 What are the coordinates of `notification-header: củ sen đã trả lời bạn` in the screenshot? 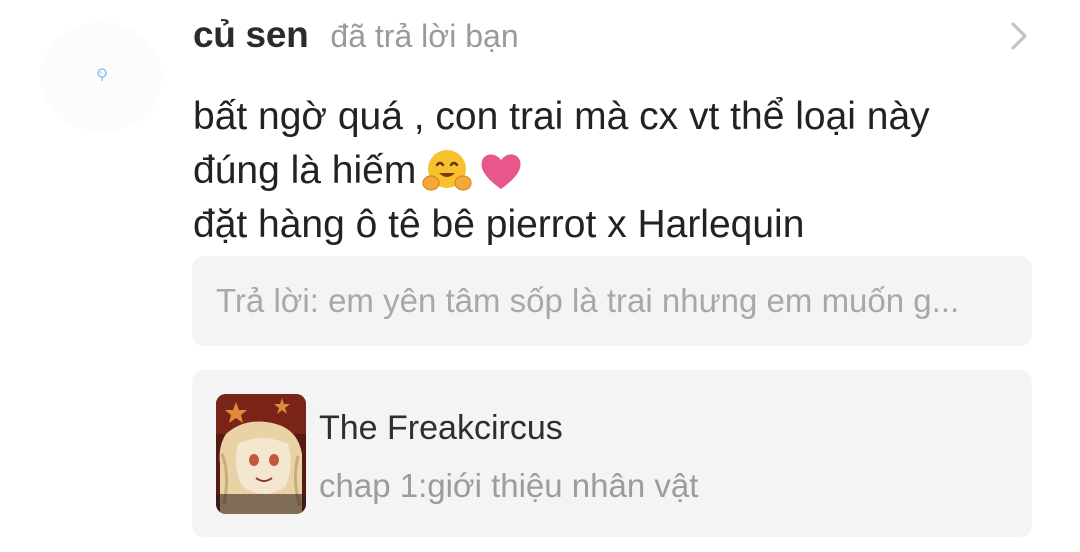 It's located at (356, 38).